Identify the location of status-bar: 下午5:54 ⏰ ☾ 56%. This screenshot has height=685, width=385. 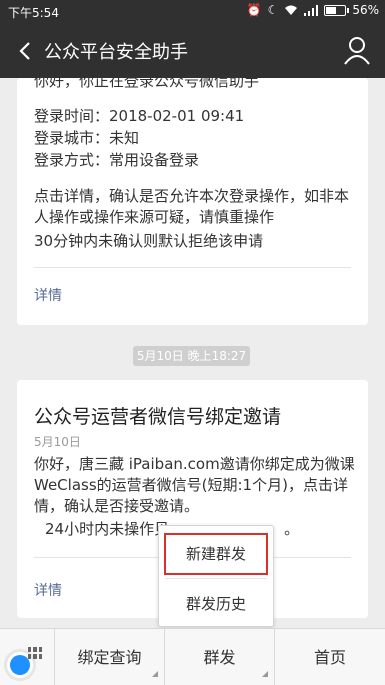
(192, 12).